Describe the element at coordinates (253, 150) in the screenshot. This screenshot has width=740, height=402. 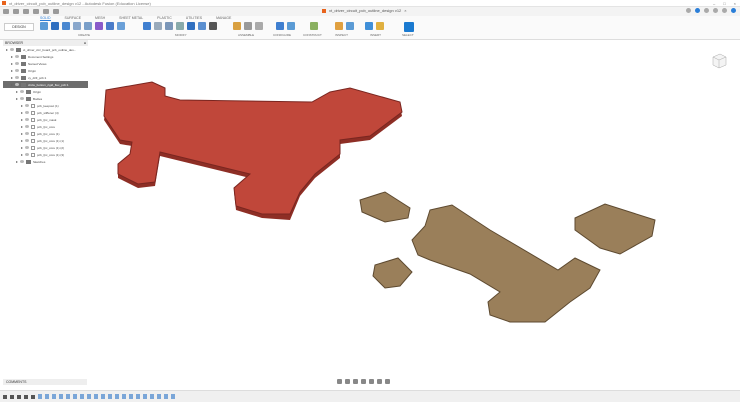
I see `red-pcb-part` at that location.